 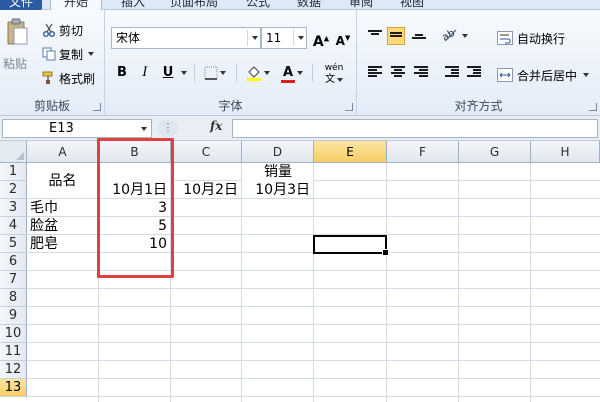 What do you see at coordinates (254, 73) in the screenshot?
I see `paint-bucket-icon` at bounding box center [254, 73].